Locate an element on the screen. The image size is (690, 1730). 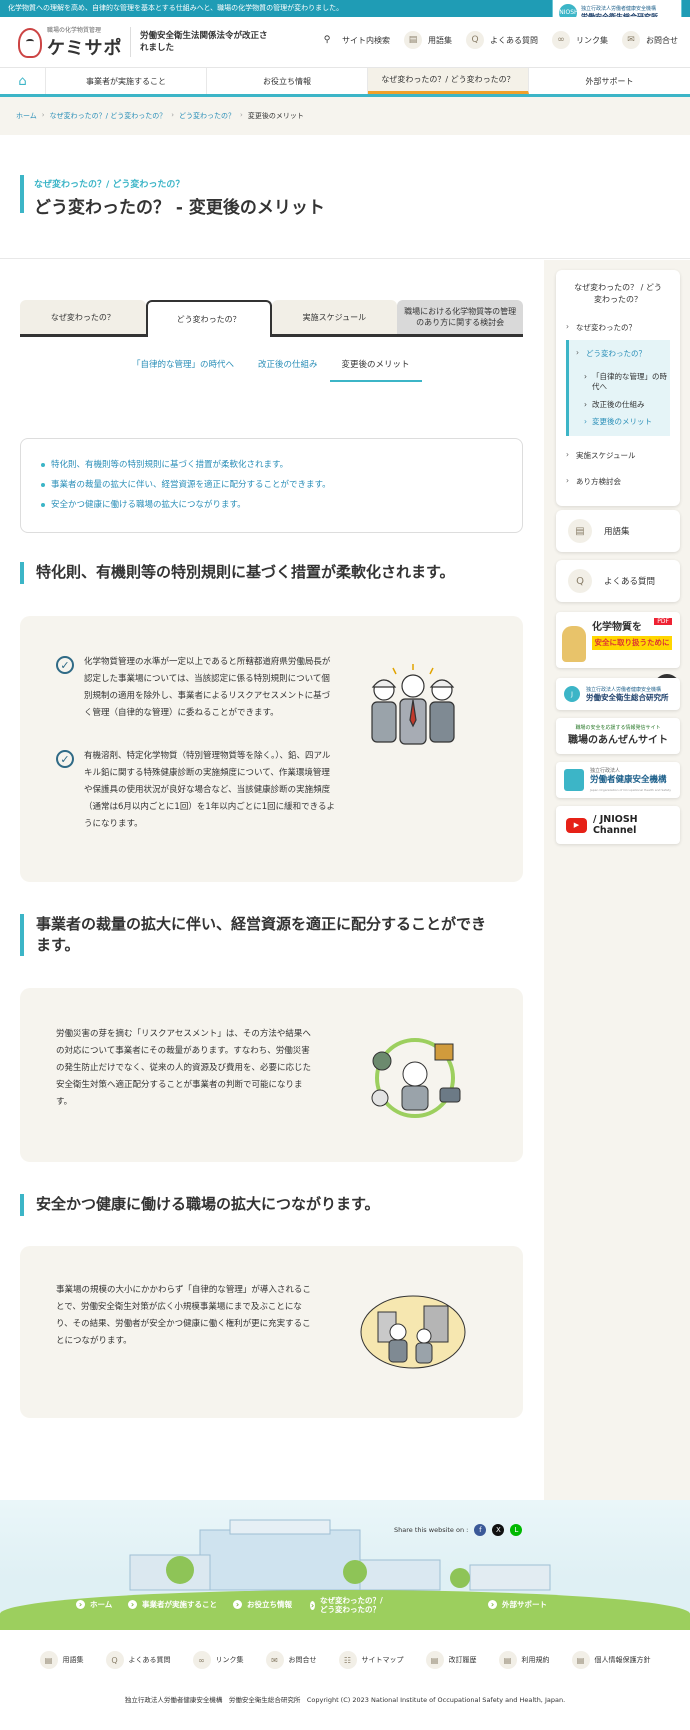
footer-link-contact: ✉ お問合せ is located at coordinates (291, 1660).